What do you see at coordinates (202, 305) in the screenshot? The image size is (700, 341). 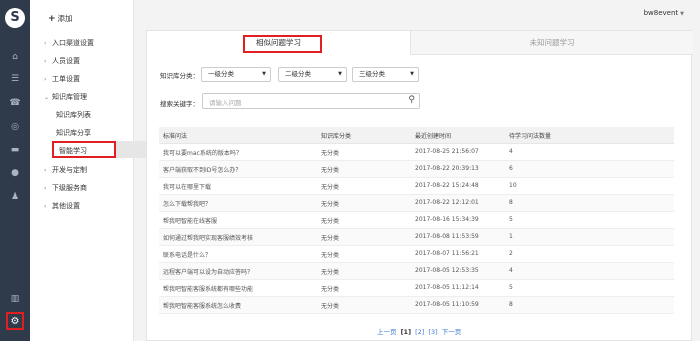 I see `question-cell: 帮我吧智能客服系统怎么收费` at bounding box center [202, 305].